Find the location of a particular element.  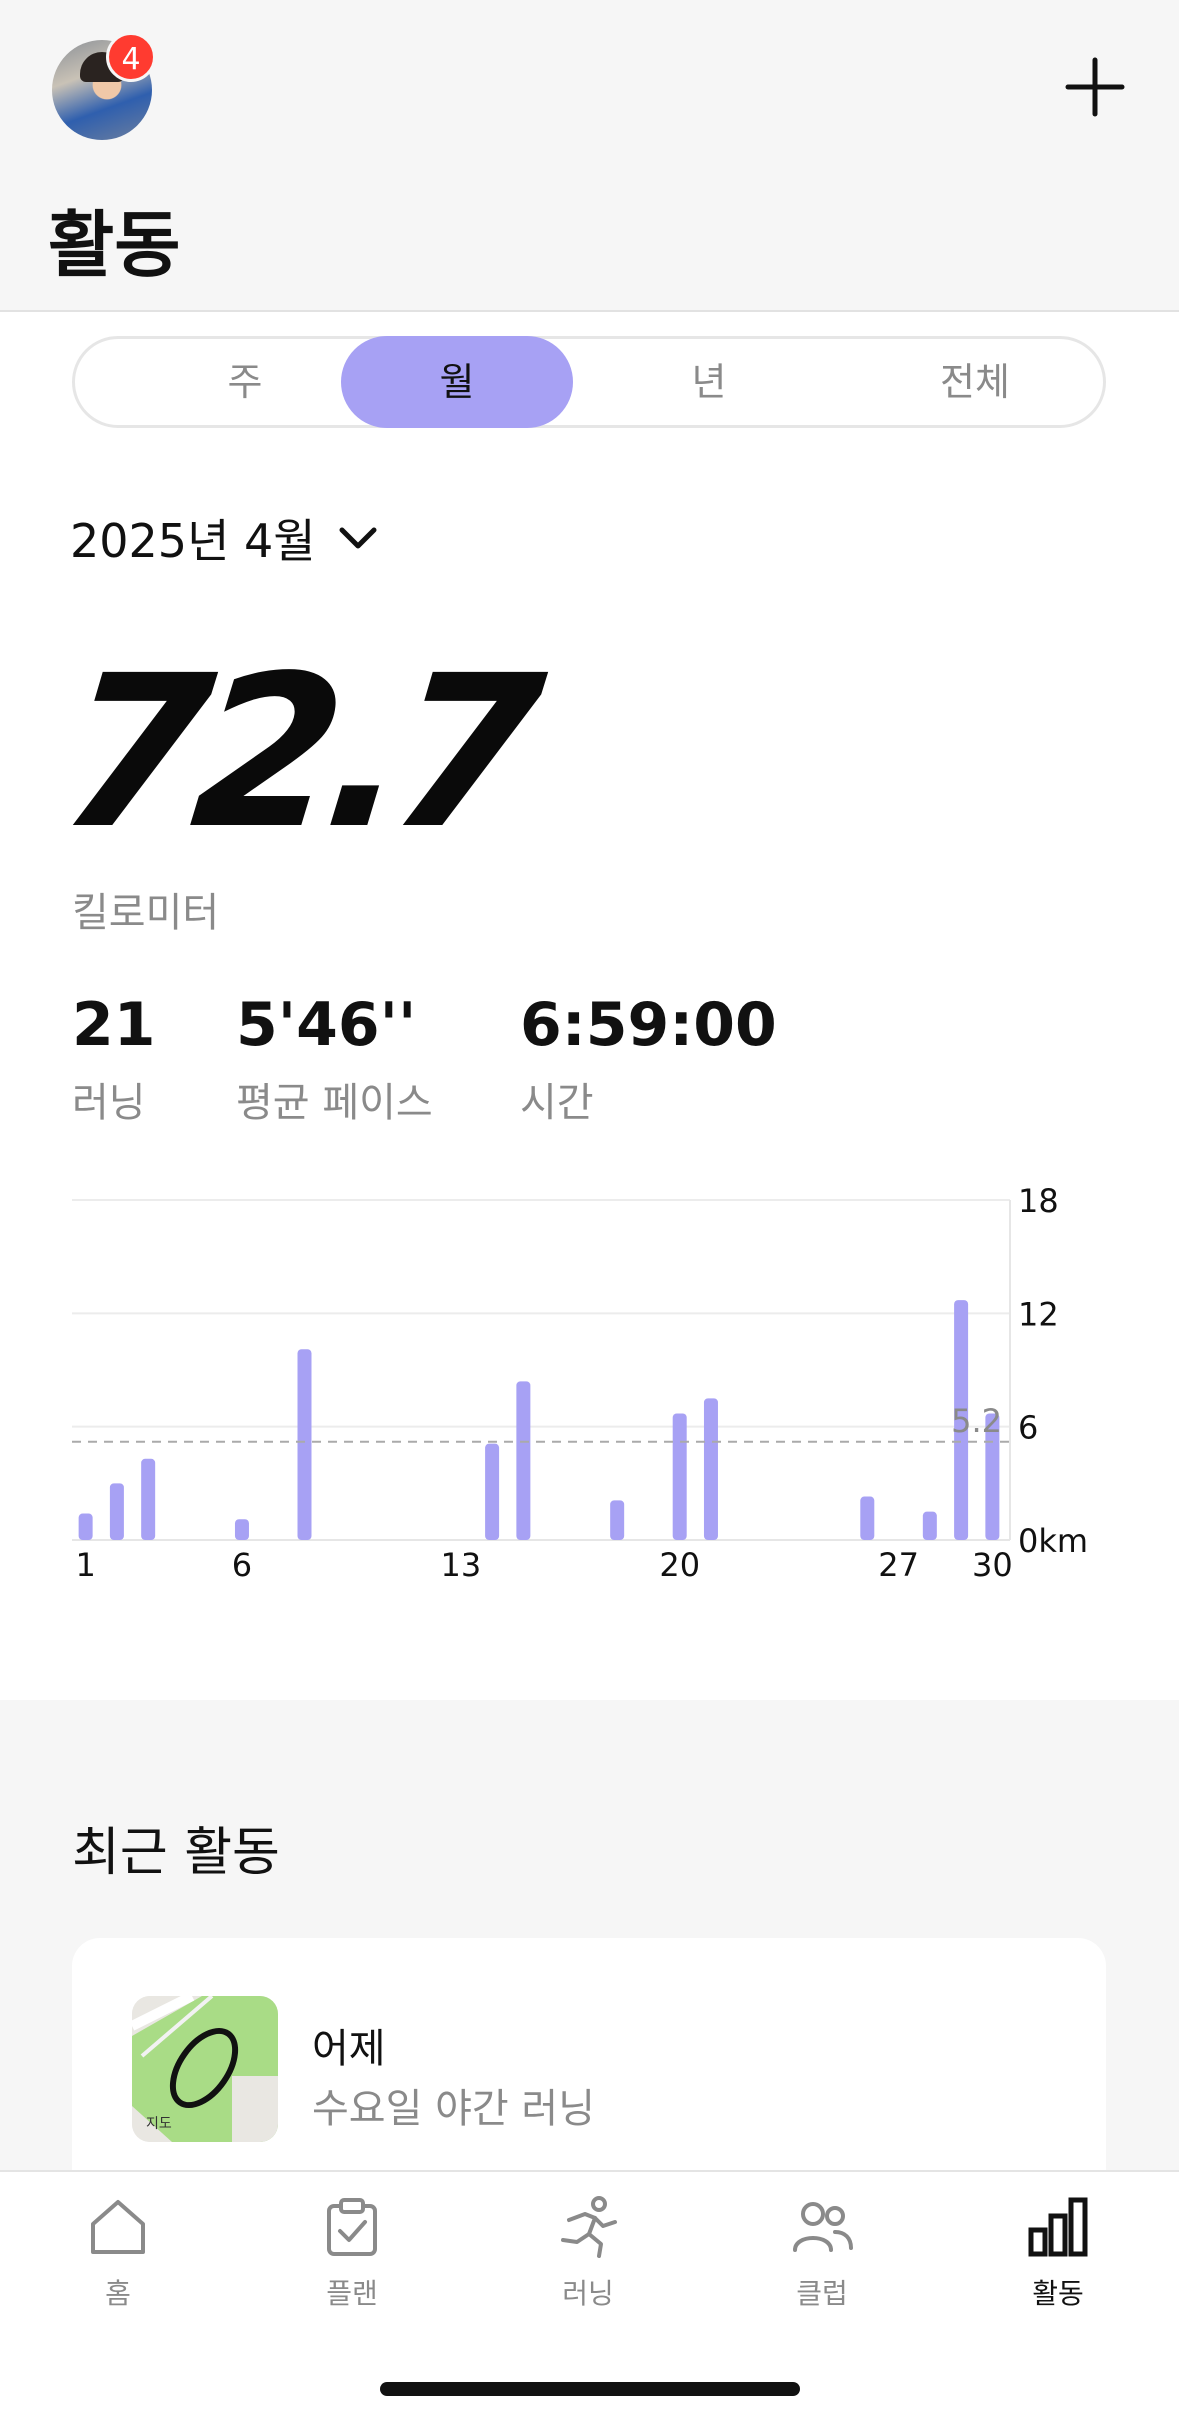

time-value: 6:59:00 is located at coordinates (648, 1025).